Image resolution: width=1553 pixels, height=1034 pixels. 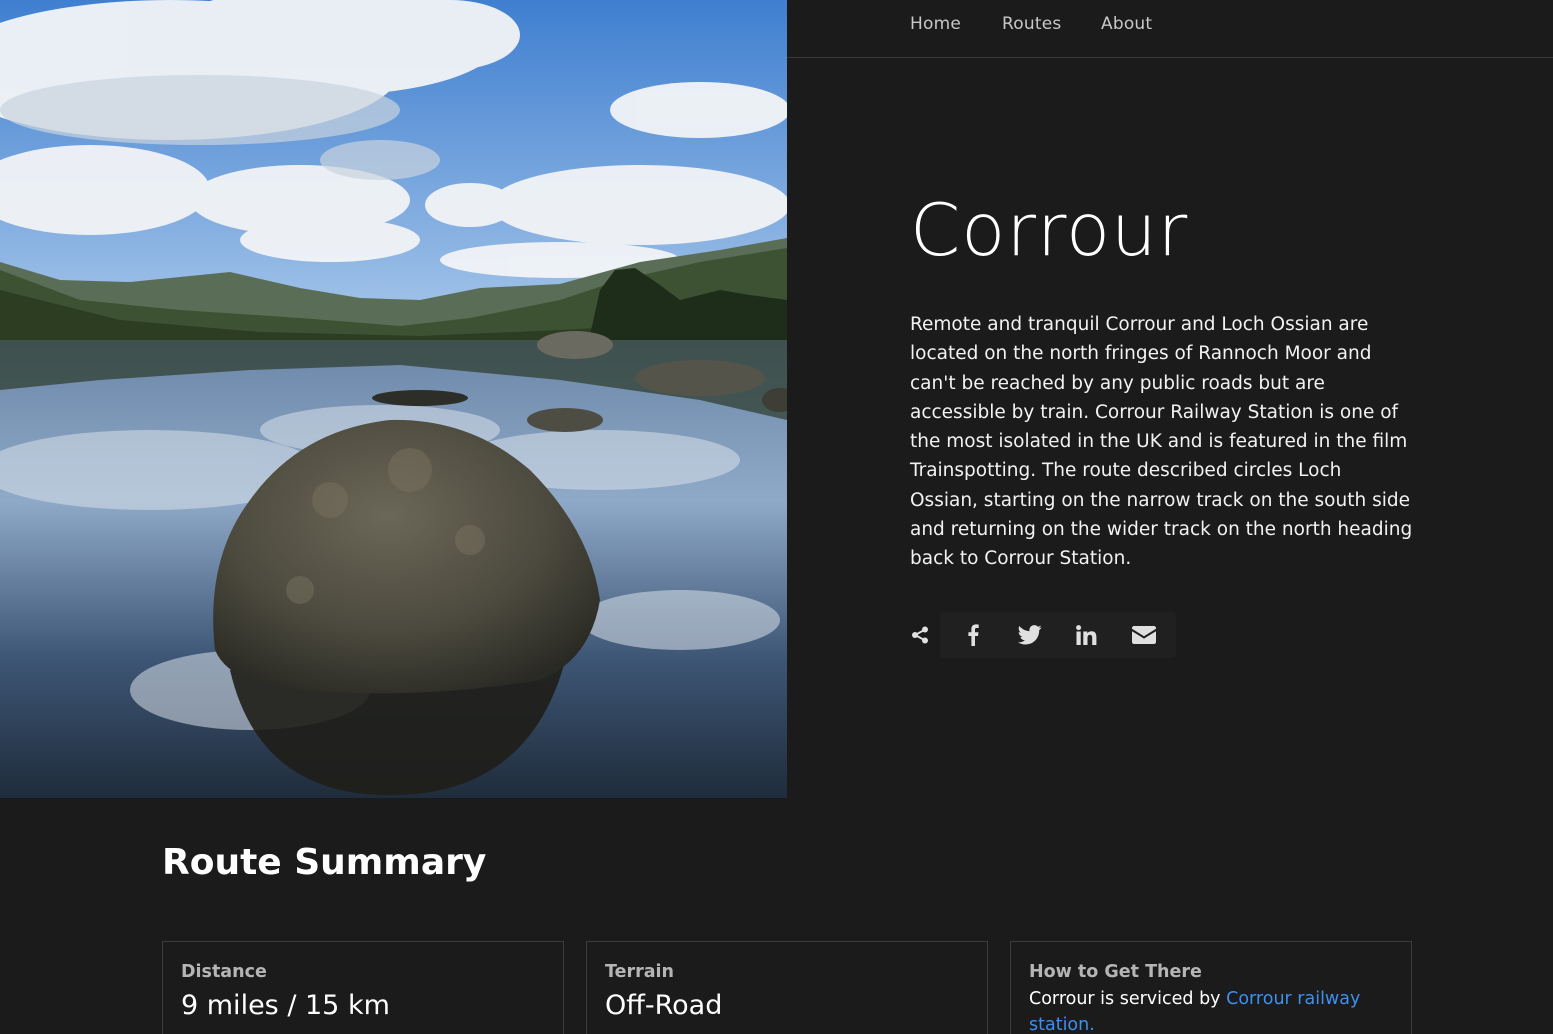 What do you see at coordinates (664, 1005) in the screenshot?
I see `terrain-value: Off-Road` at bounding box center [664, 1005].